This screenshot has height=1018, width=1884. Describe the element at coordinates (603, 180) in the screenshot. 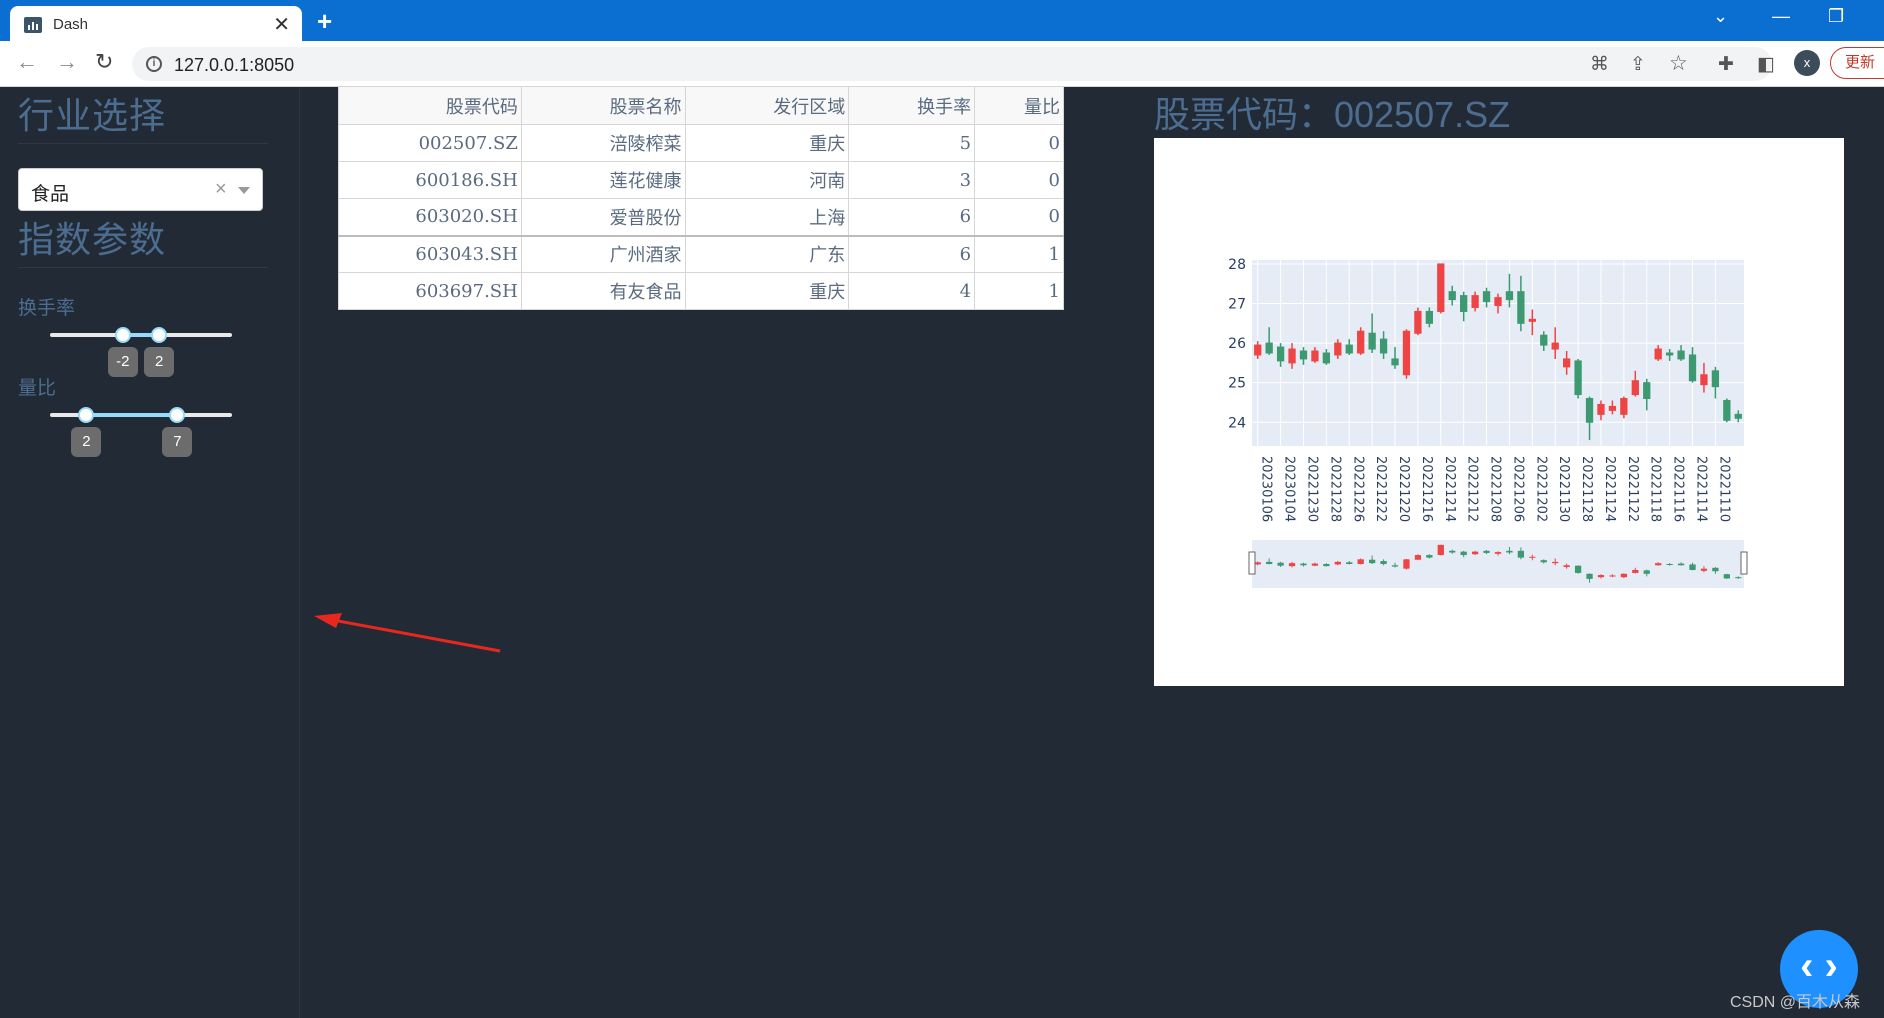

I see `table-cell: 莲花健康` at that location.